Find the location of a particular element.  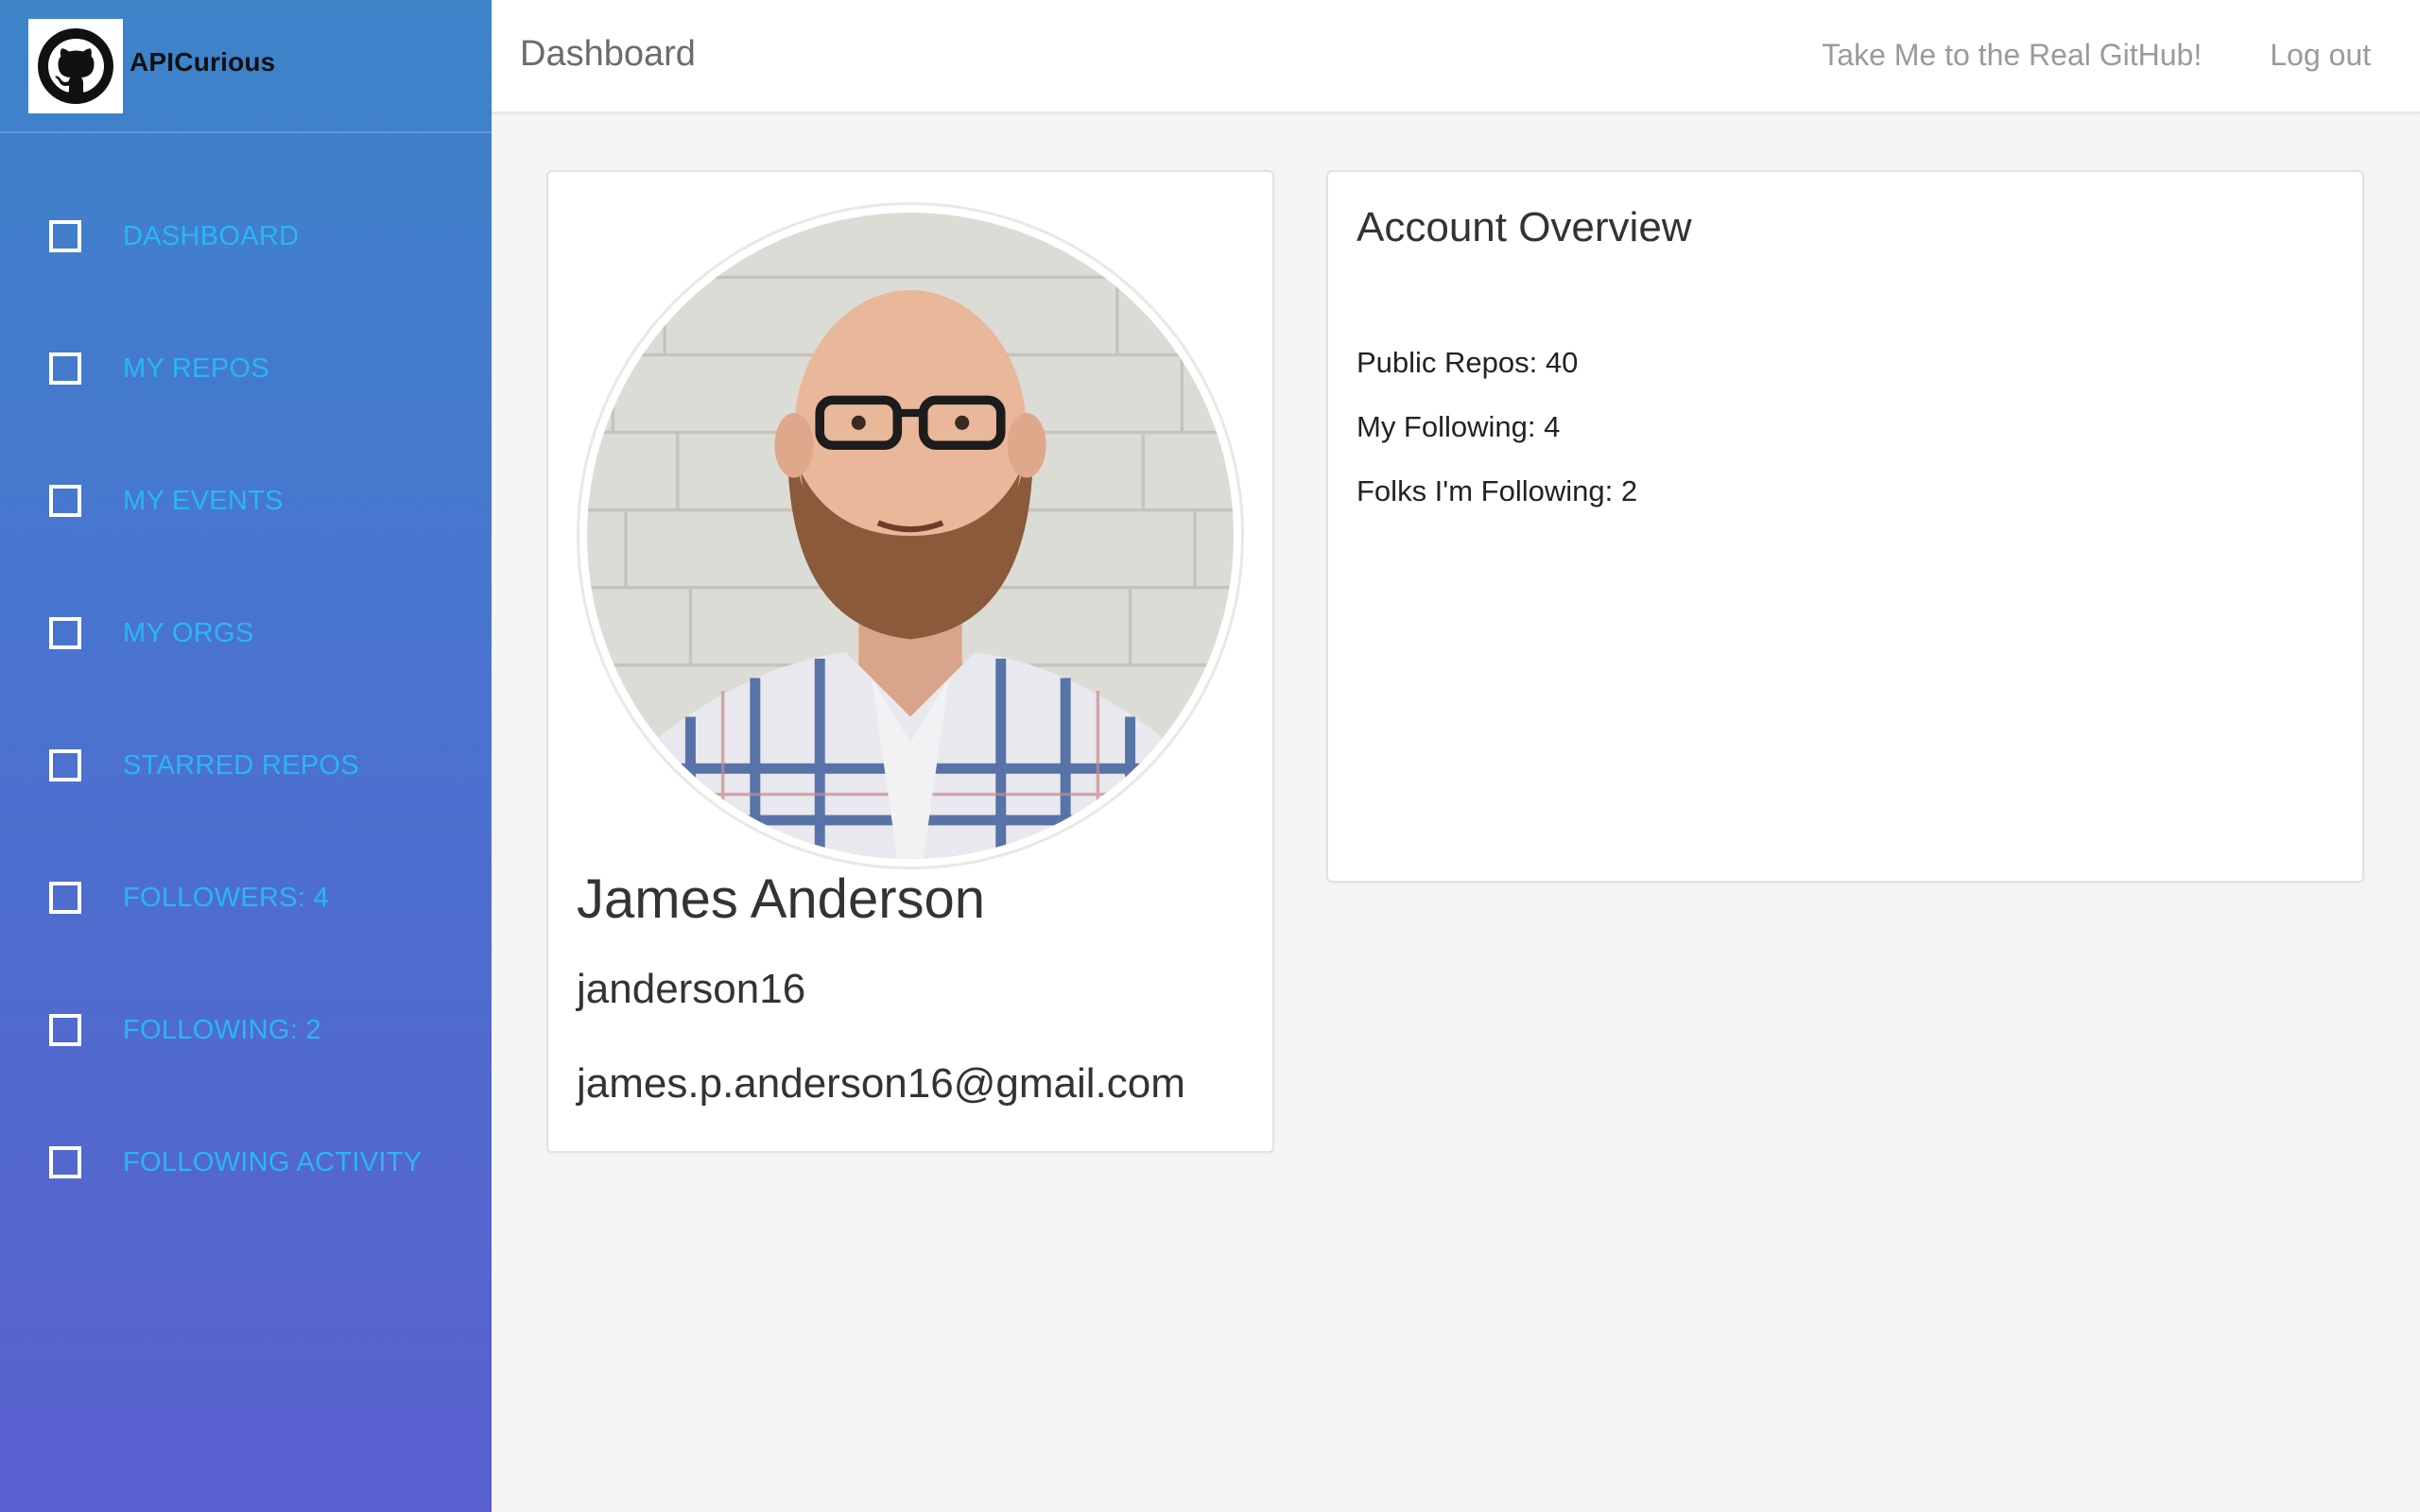

sidebar-item-label: Dashboard is located at coordinates (211, 235).